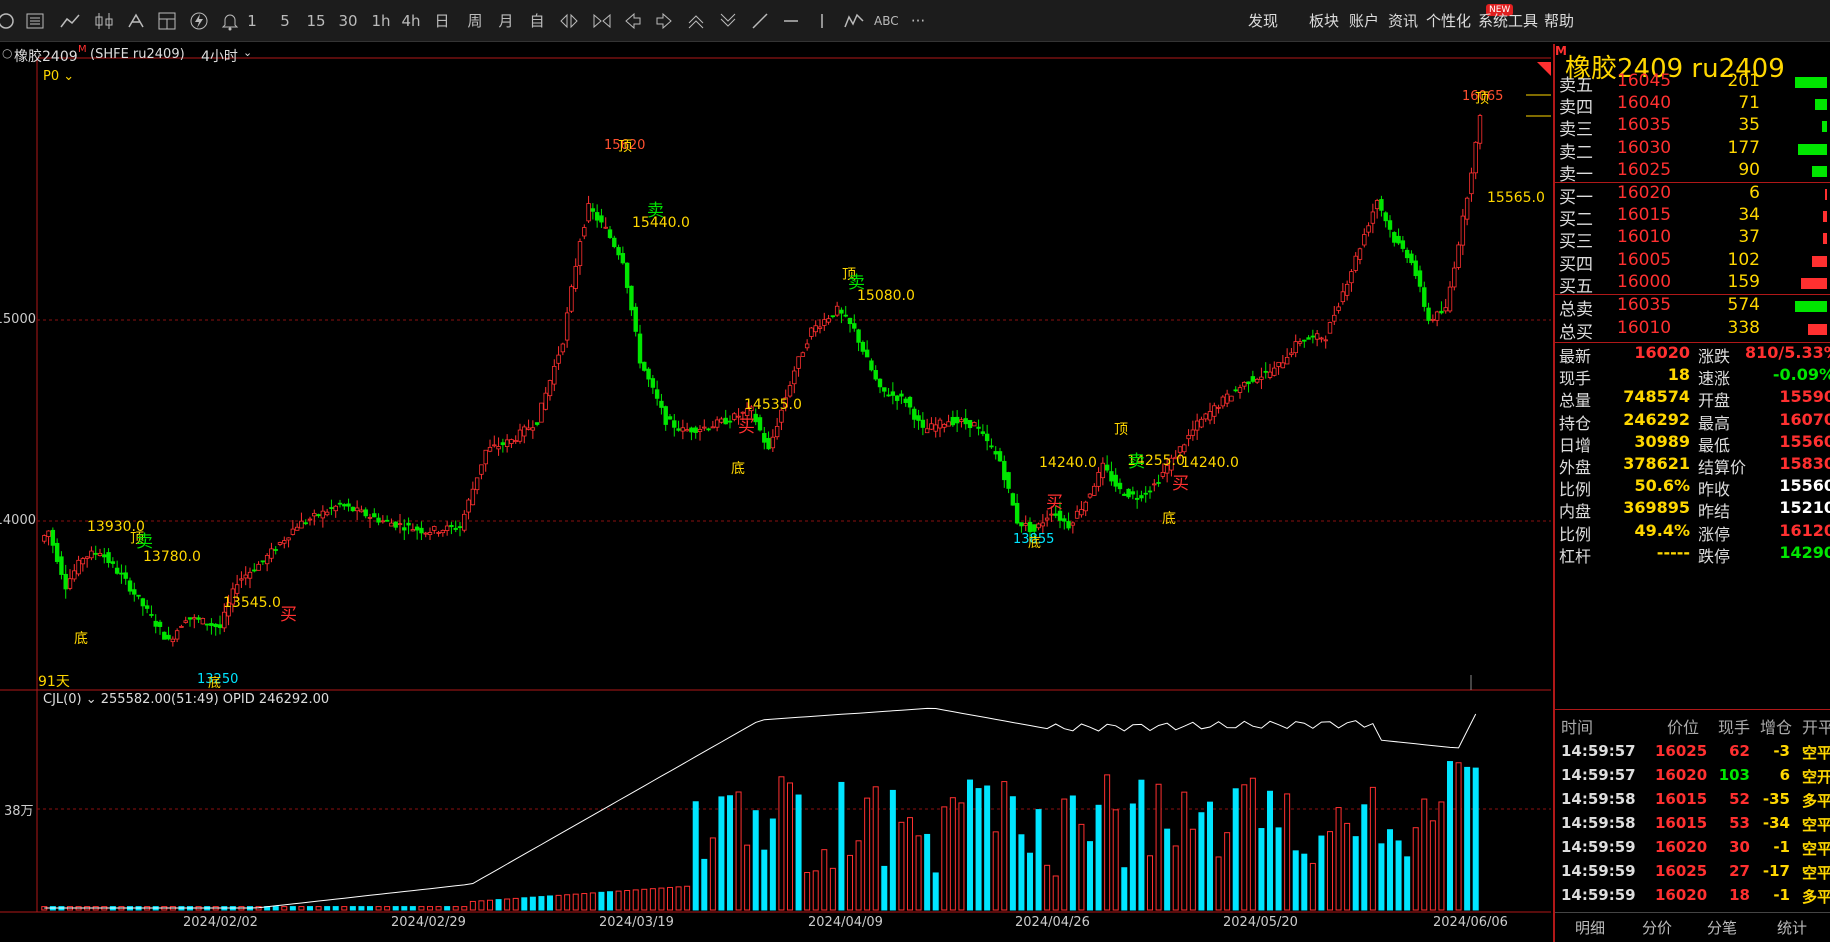 The height and width of the screenshot is (942, 1830). I want to click on tick-volume: 53, so click(1739, 823).